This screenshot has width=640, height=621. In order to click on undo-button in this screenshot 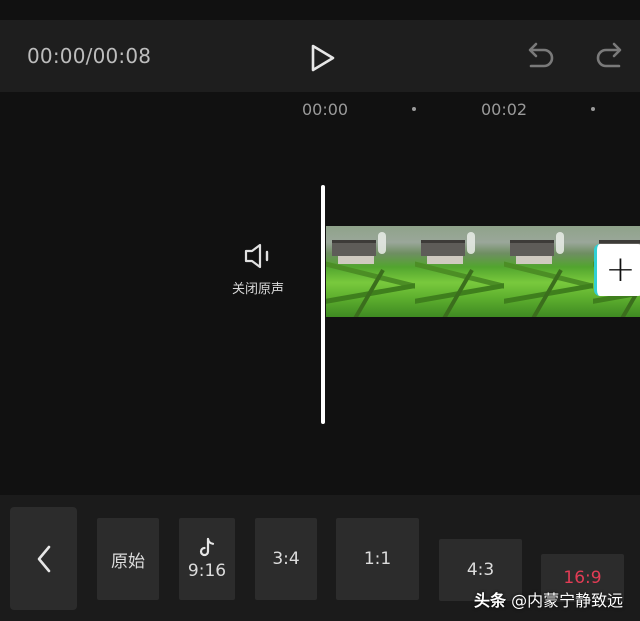, I will do `click(540, 57)`.